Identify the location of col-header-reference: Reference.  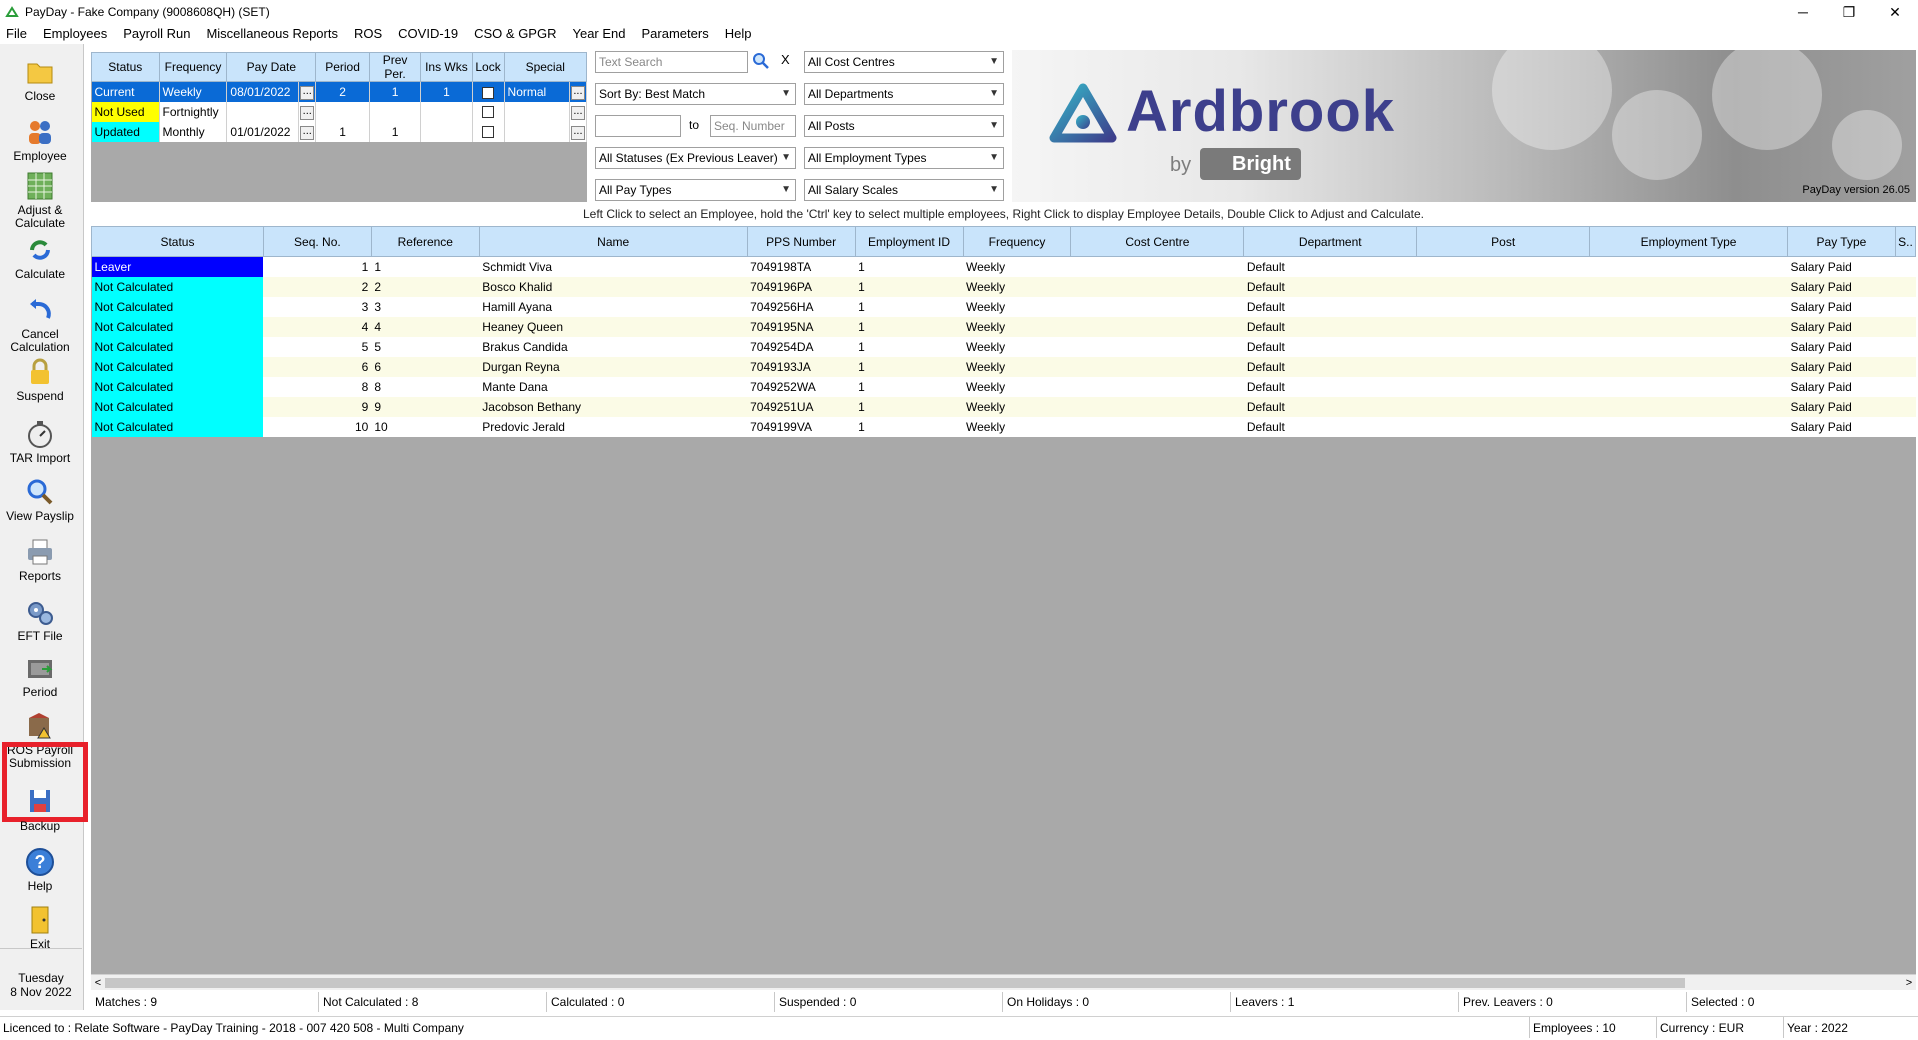
(425, 241).